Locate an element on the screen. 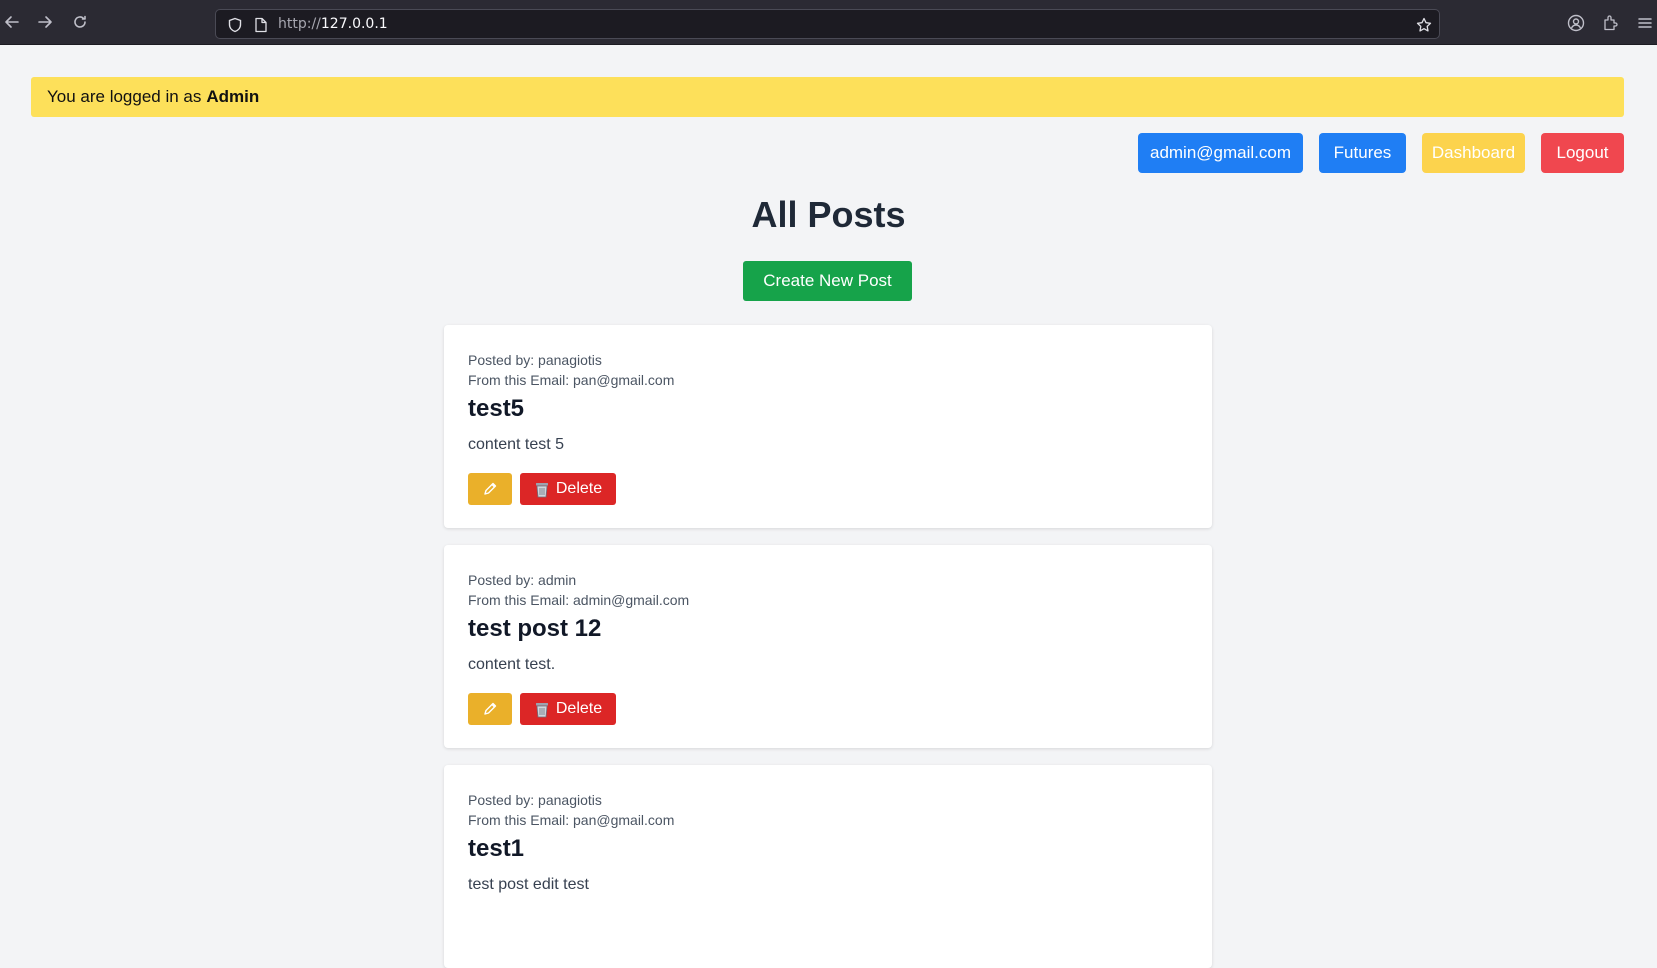 This screenshot has width=1657, height=968. back-arrow-icon is located at coordinates (12, 22).